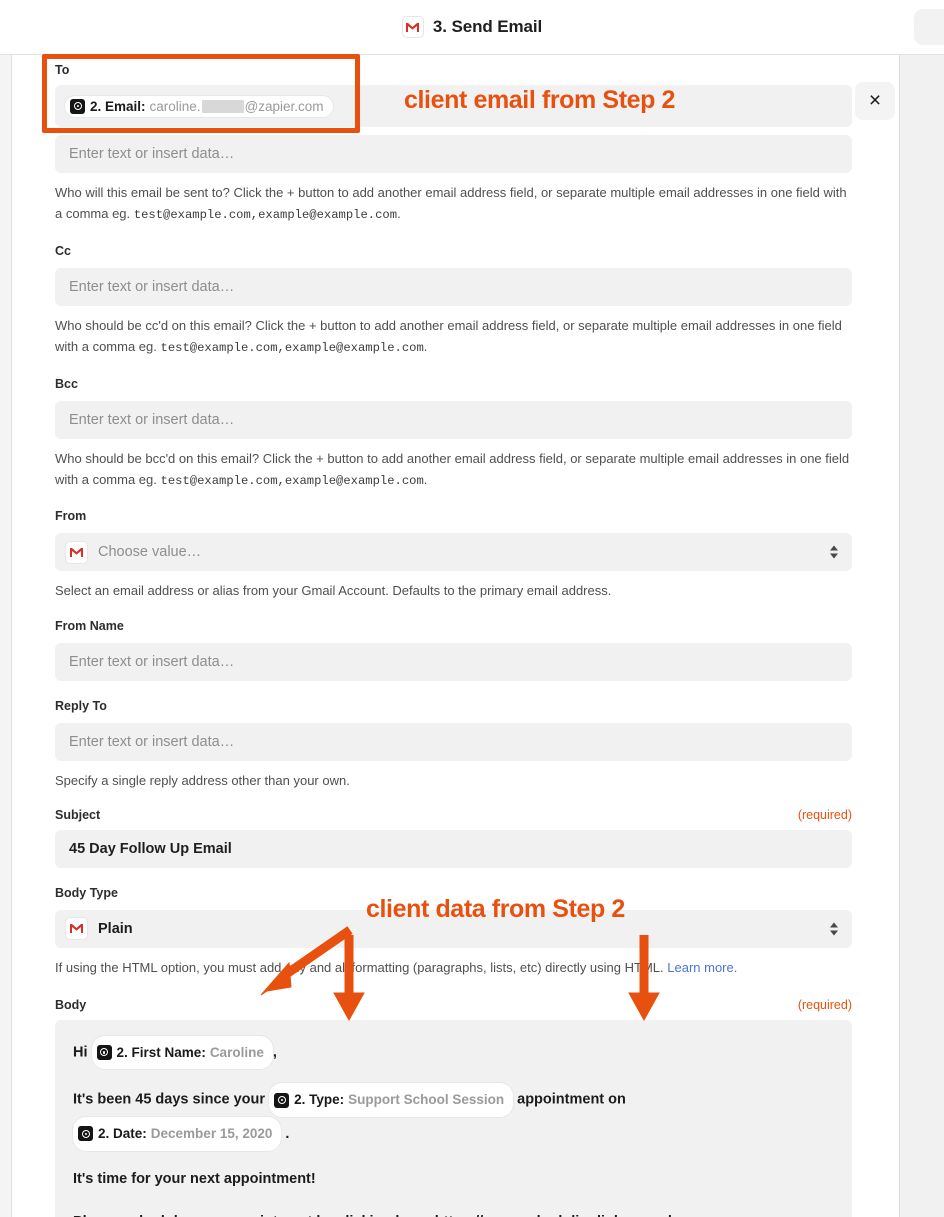 The image size is (944, 1217). Describe the element at coordinates (62, 70) in the screenshot. I see `to-label: To` at that location.